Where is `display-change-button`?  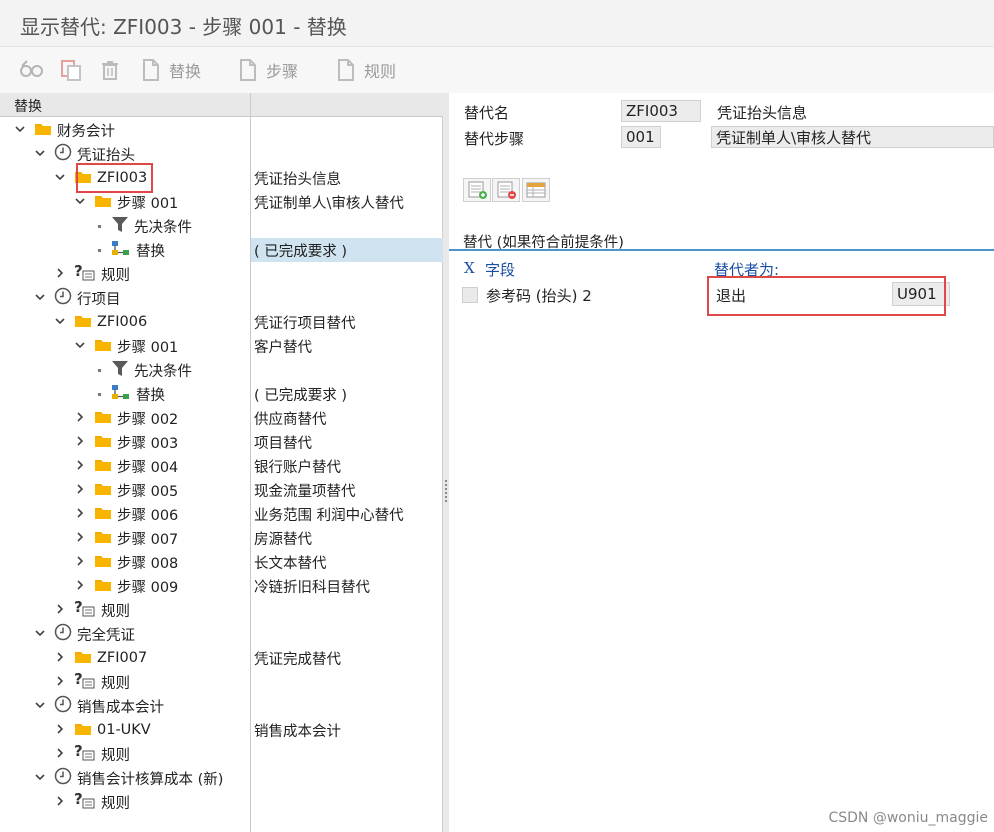 display-change-button is located at coordinates (31, 70).